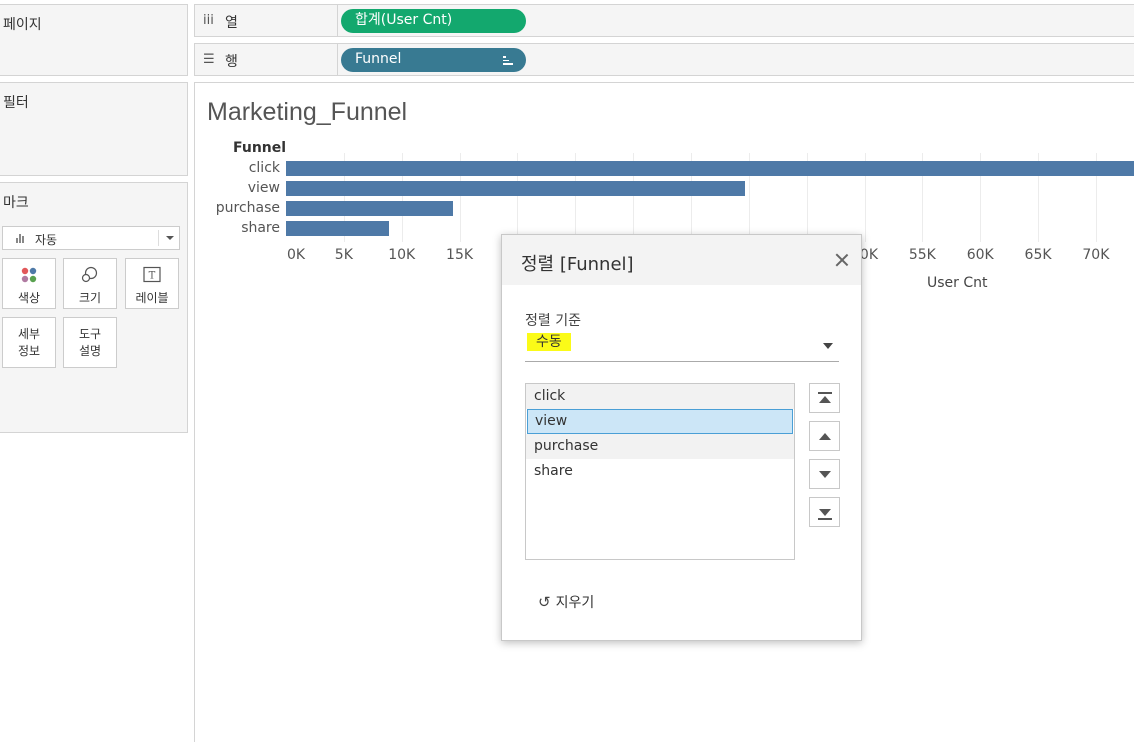 This screenshot has width=1134, height=742. What do you see at coordinates (710, 168) in the screenshot?
I see `bar-click` at bounding box center [710, 168].